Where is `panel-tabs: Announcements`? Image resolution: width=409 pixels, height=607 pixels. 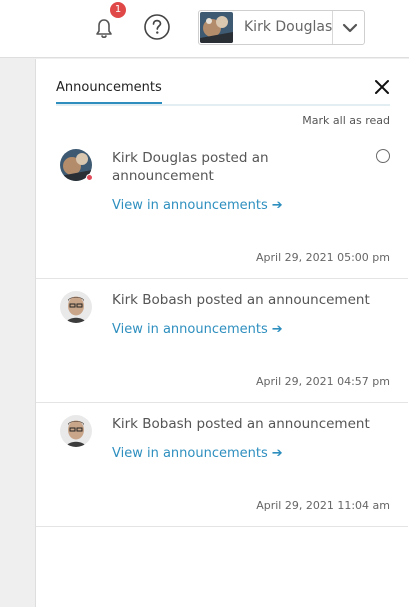 panel-tabs: Announcements is located at coordinates (223, 82).